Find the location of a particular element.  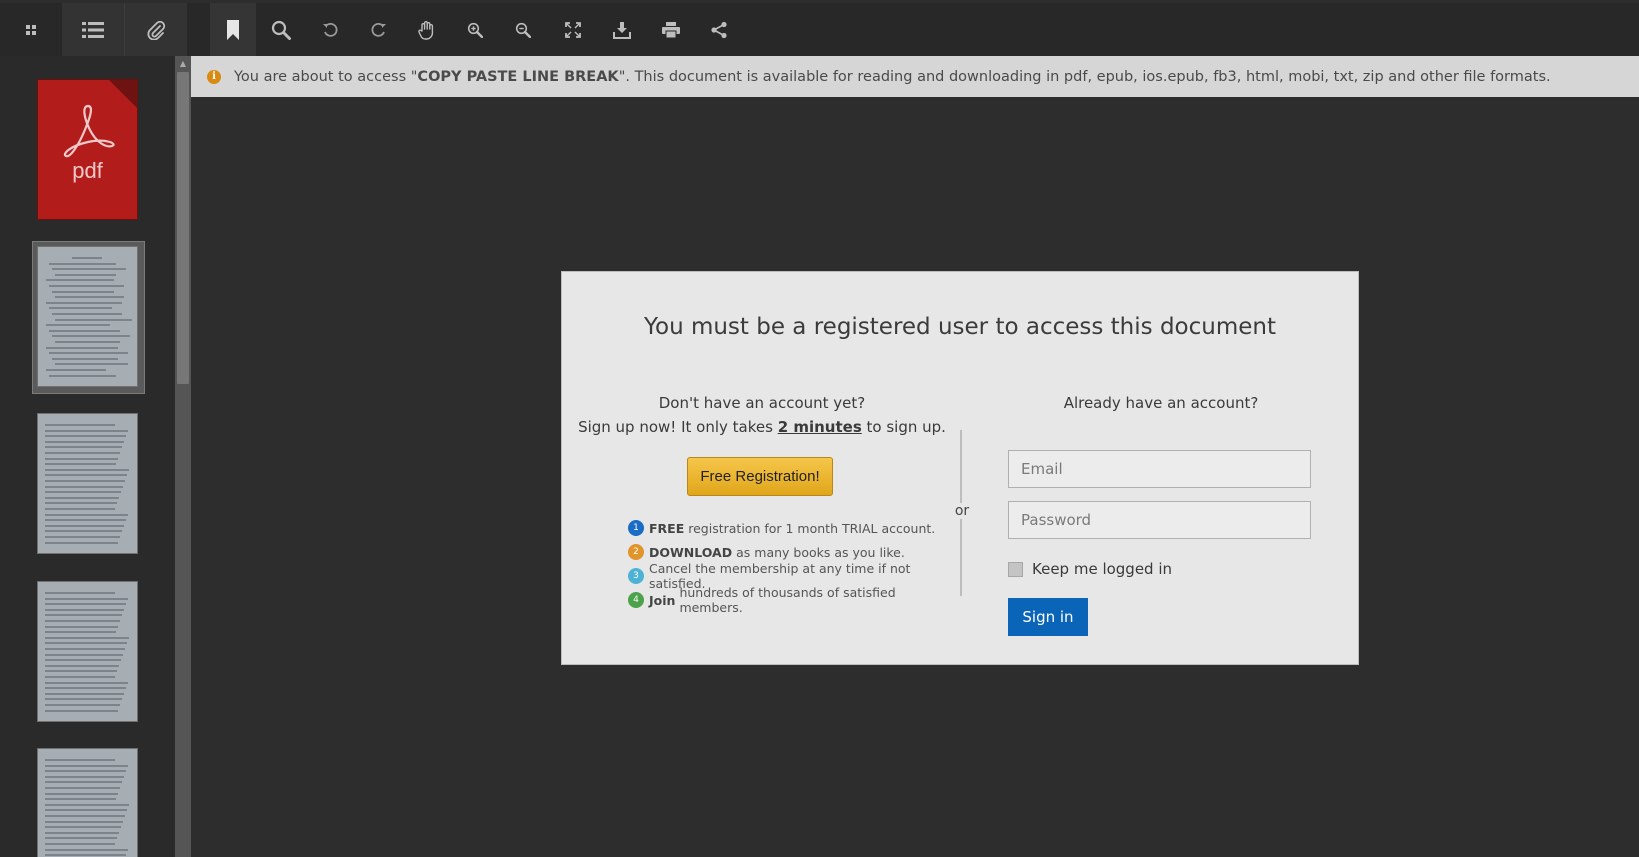

search-button is located at coordinates (281, 29).